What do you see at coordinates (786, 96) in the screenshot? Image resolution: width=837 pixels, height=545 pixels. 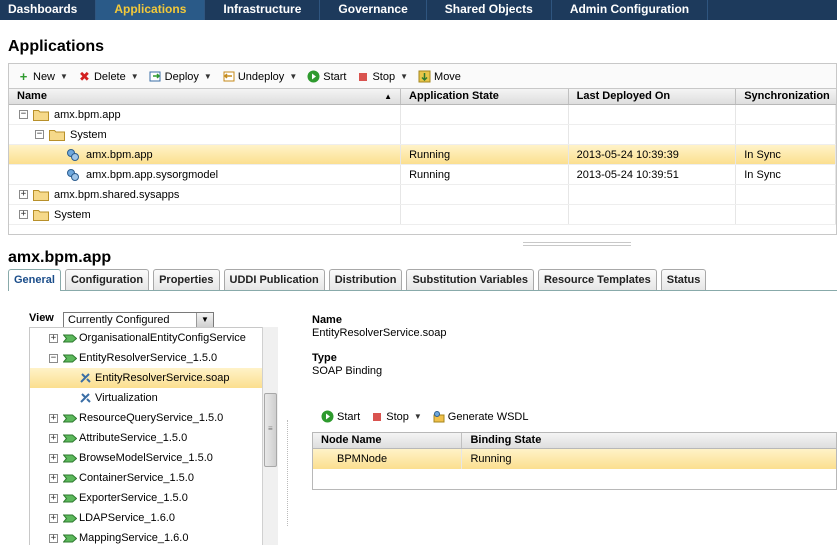 I see `column-header-synchronization: Synchronization` at bounding box center [786, 96].